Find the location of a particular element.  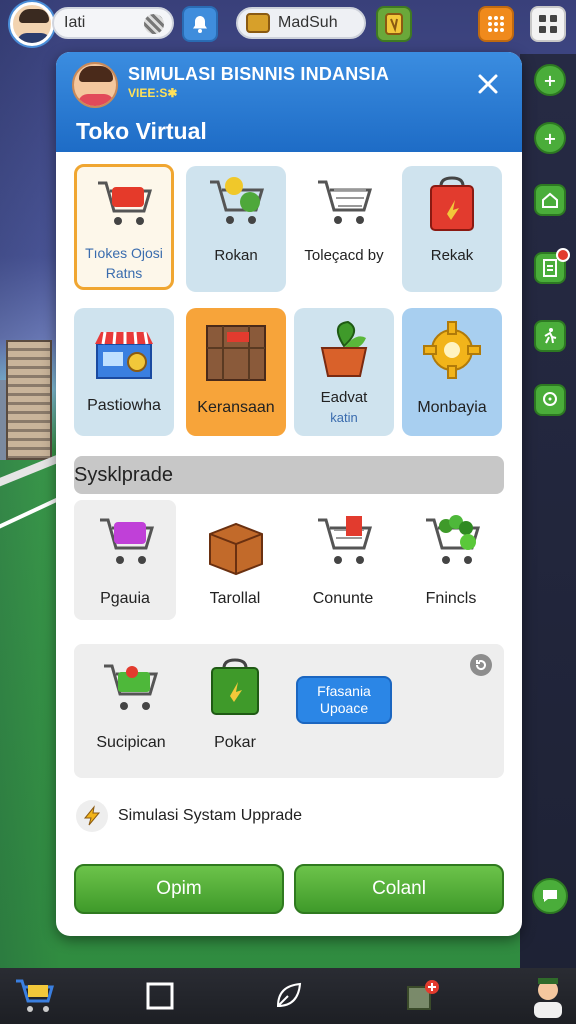

item-card-2: Tarollal is located at coordinates (235, 560).